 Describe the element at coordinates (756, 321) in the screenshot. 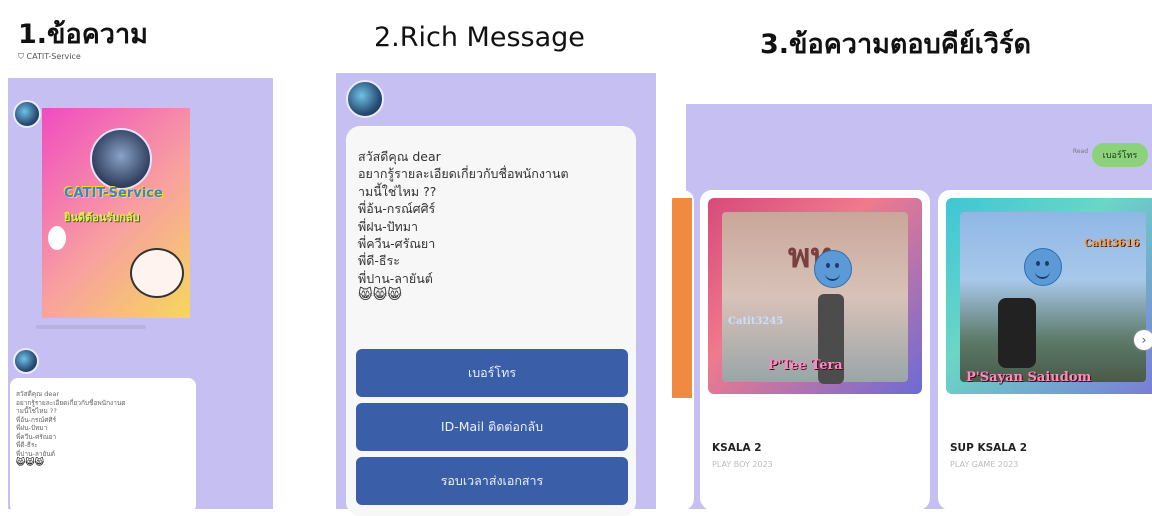

I see `photo-tag: Catit3245` at that location.